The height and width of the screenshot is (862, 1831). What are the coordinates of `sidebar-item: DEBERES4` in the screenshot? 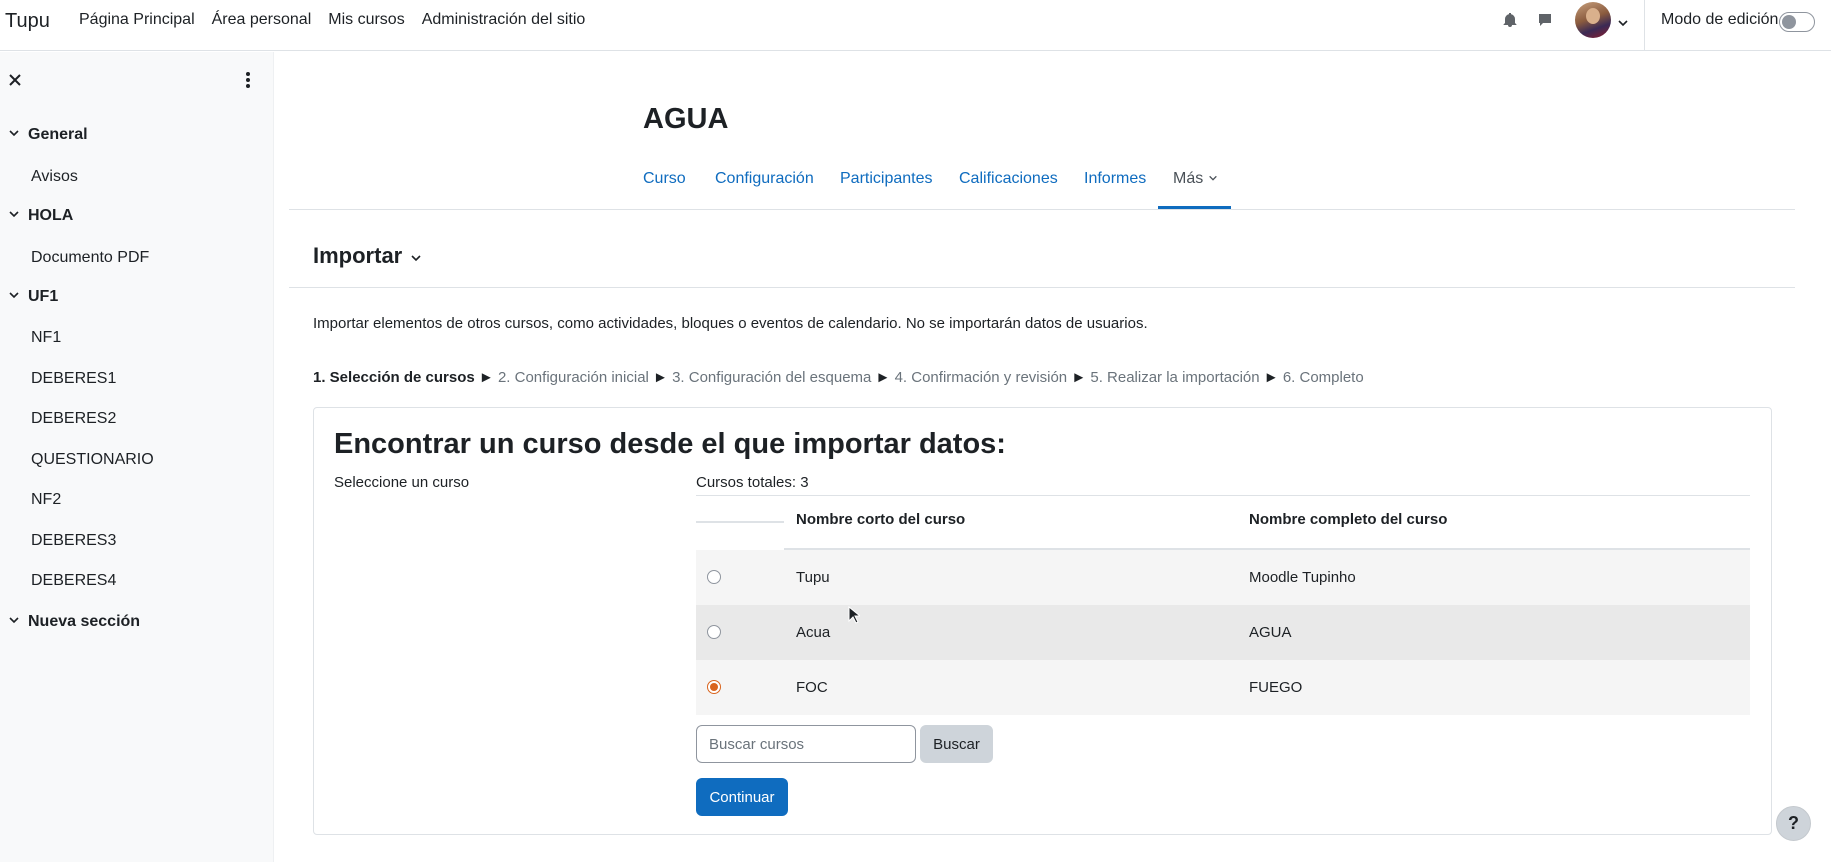 It's located at (73, 581).